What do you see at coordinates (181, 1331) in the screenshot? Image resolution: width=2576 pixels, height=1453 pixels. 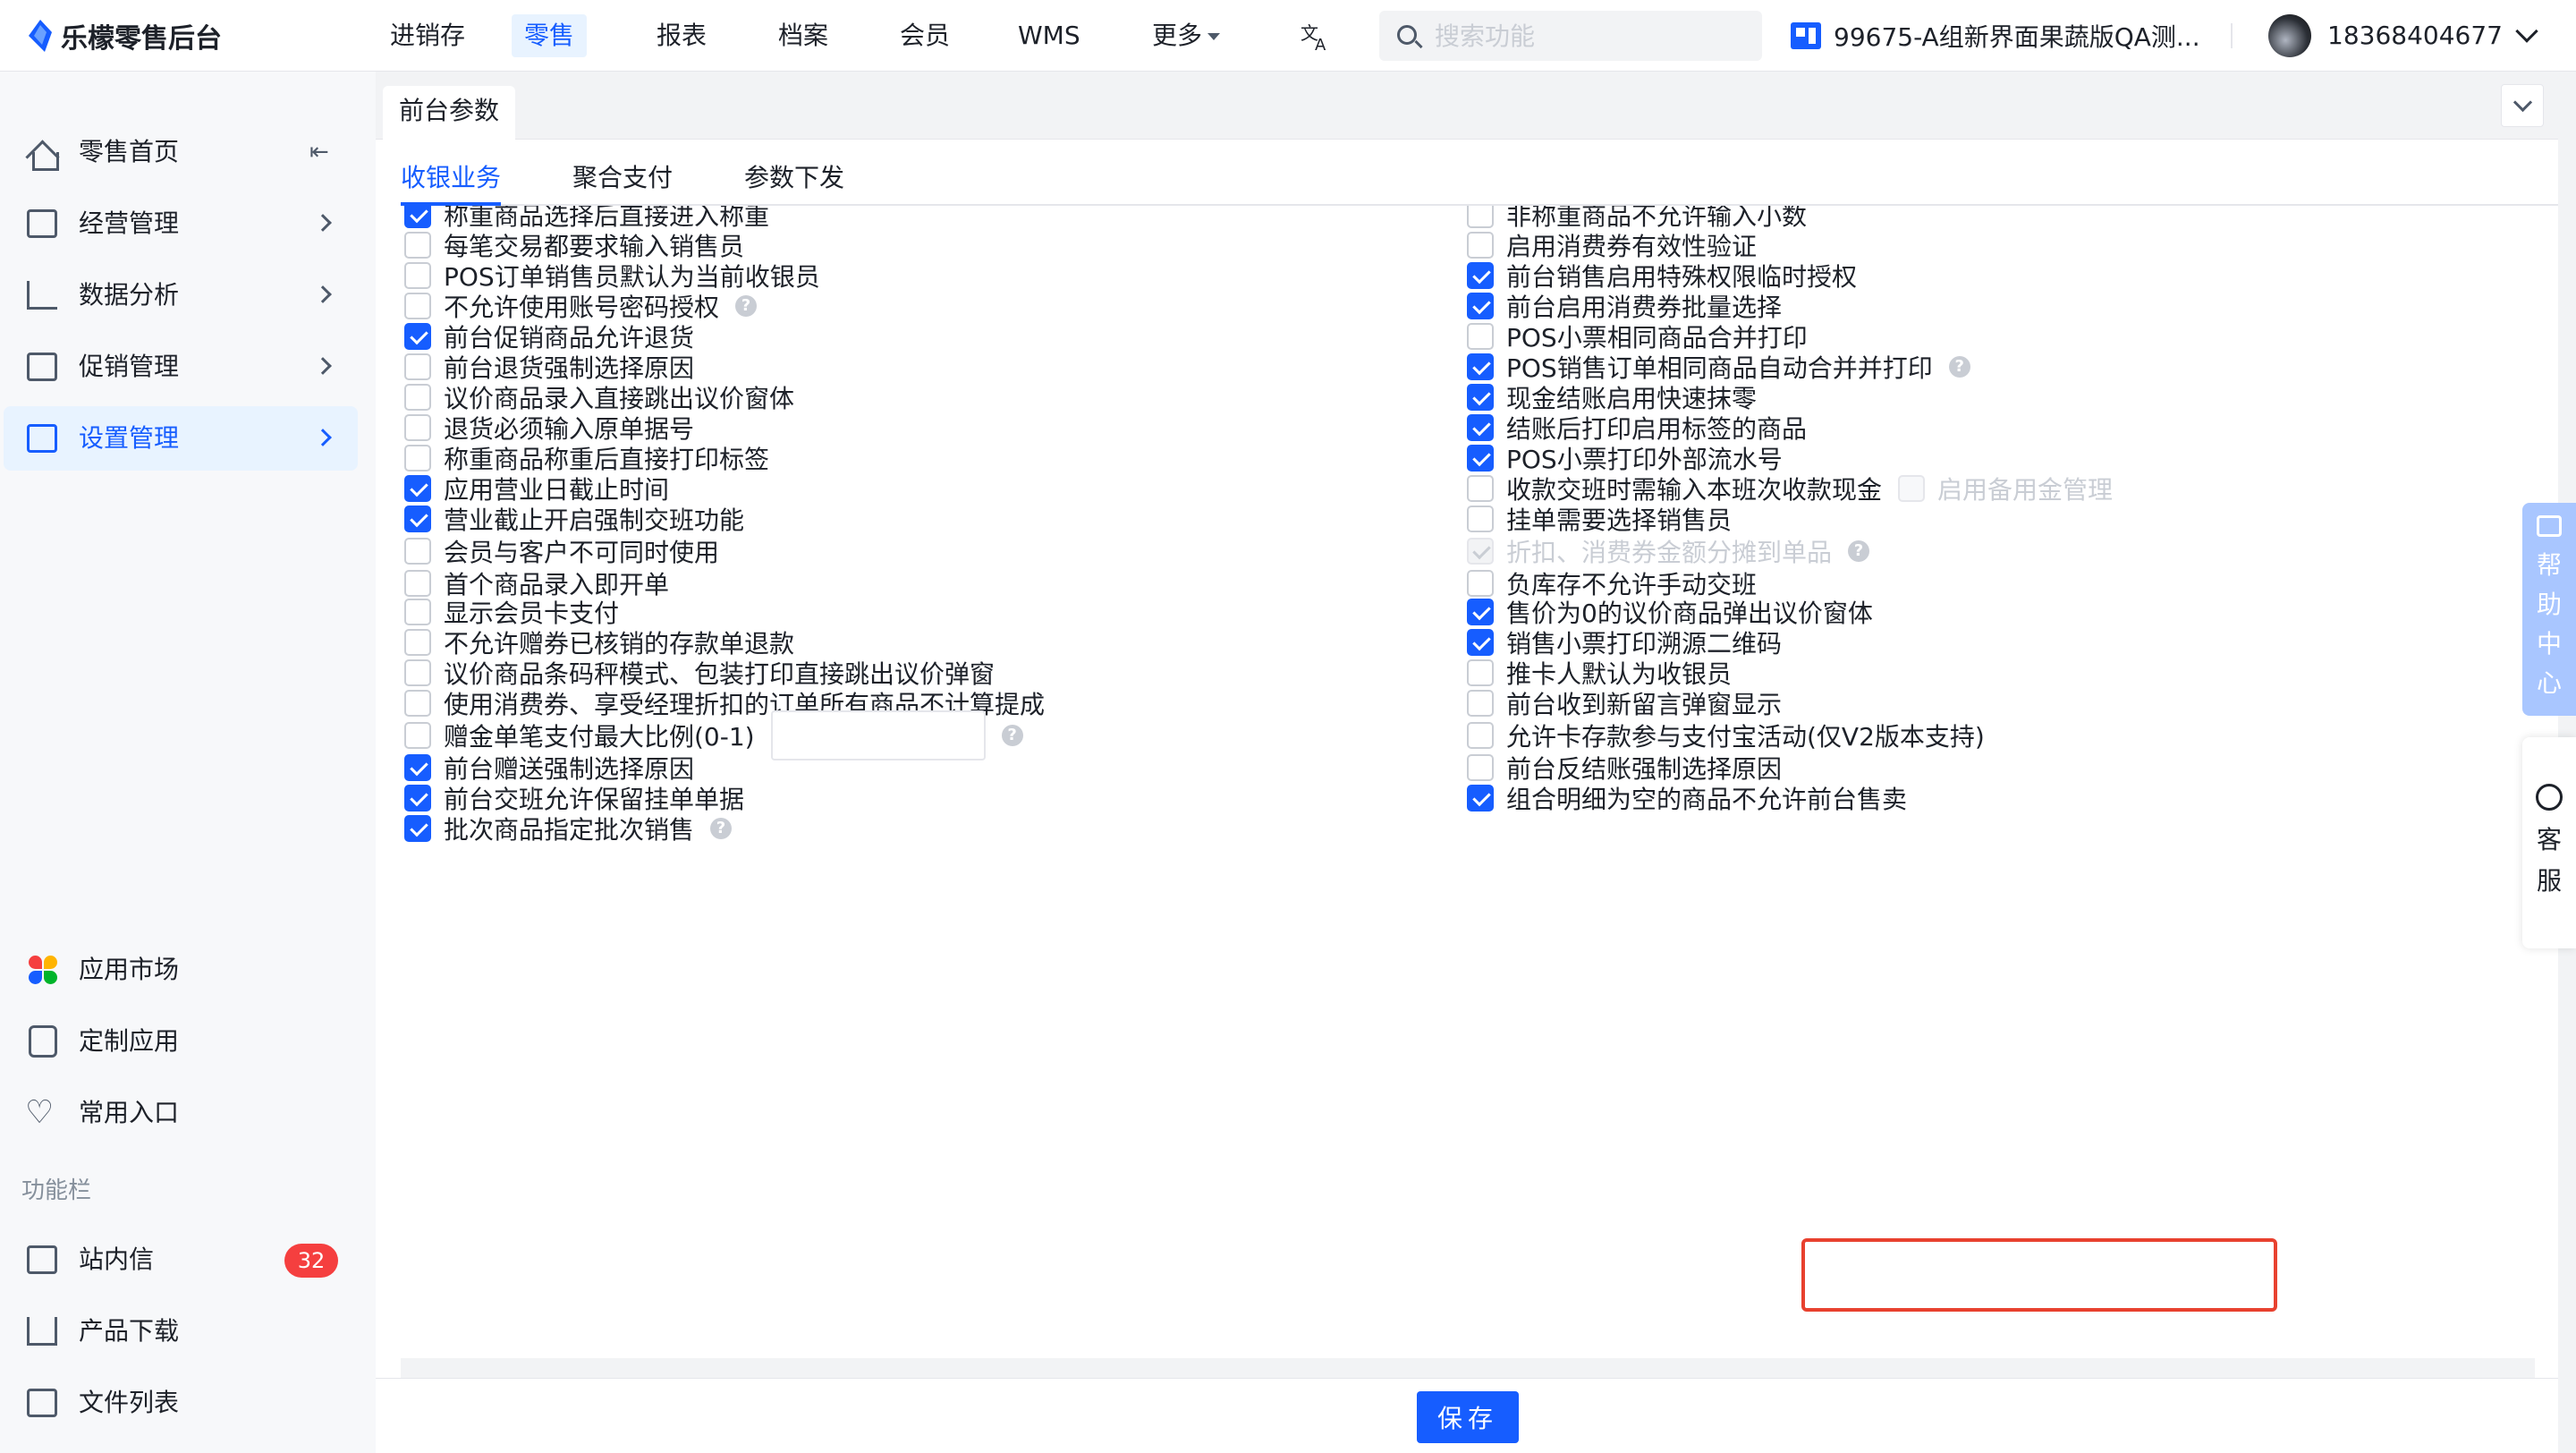 I see `sidebar-item-downloads: 产品下载` at bounding box center [181, 1331].